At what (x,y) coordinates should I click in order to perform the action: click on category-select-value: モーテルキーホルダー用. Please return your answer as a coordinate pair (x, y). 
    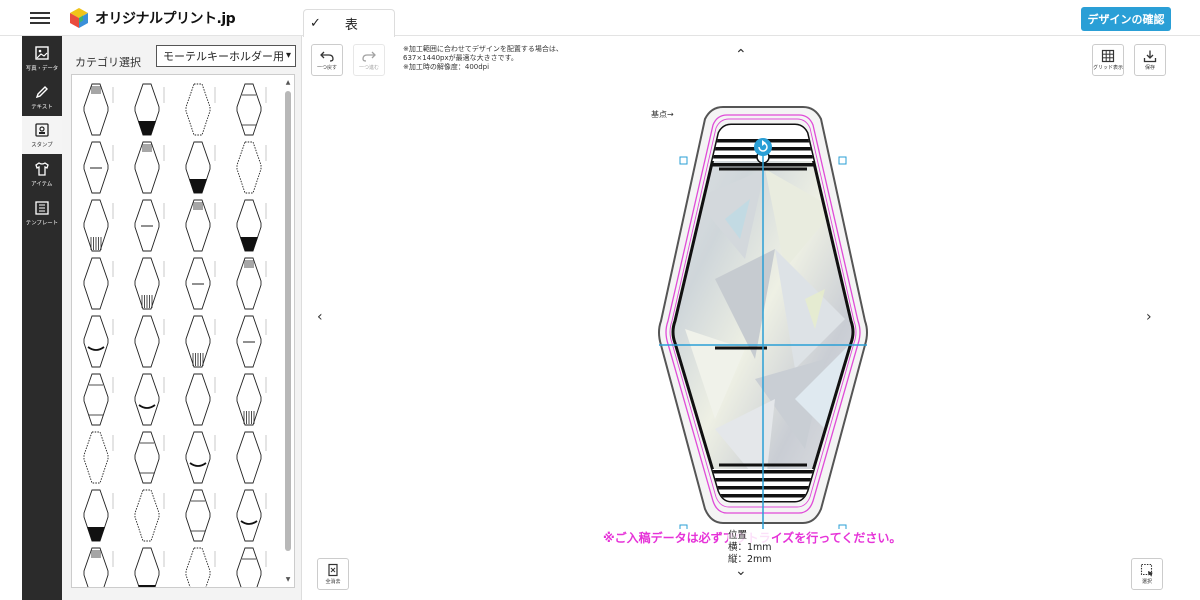
    Looking at the image, I should click on (223, 56).